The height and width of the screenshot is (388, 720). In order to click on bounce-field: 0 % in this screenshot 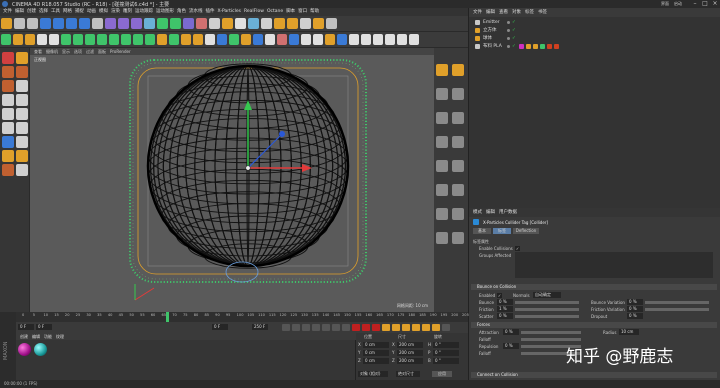, I will do `click(505, 302)`.